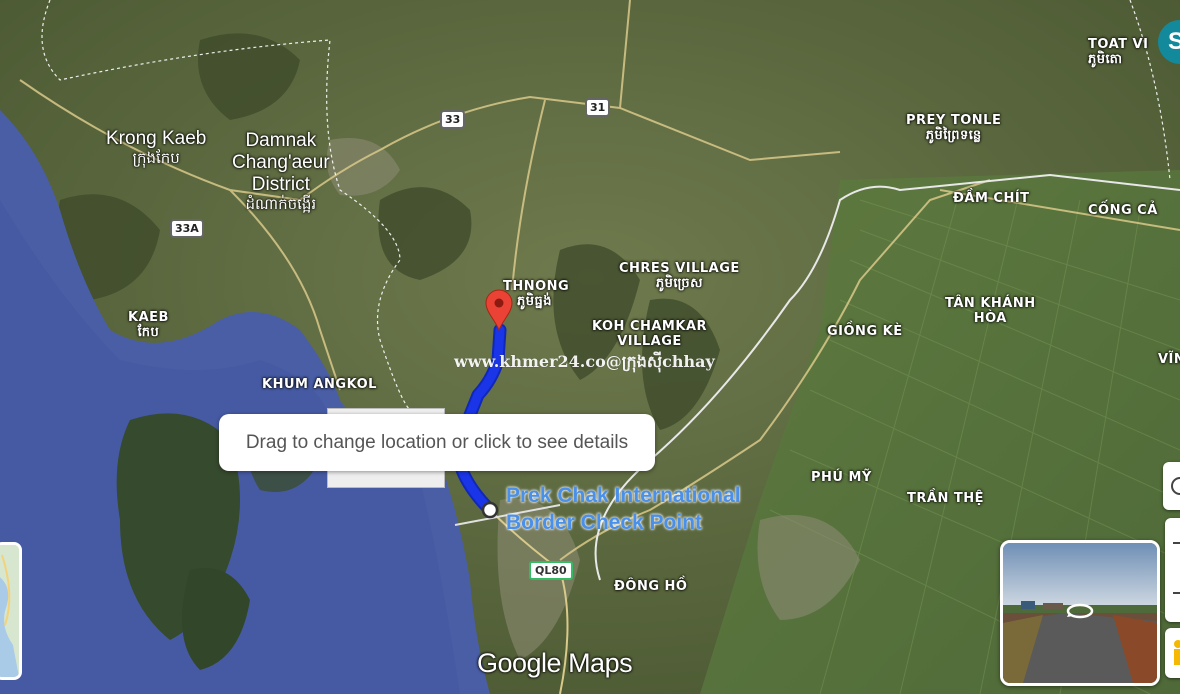 This screenshot has height=694, width=1180. I want to click on label-dam-chit: ĐẦM CHÍT, so click(991, 198).